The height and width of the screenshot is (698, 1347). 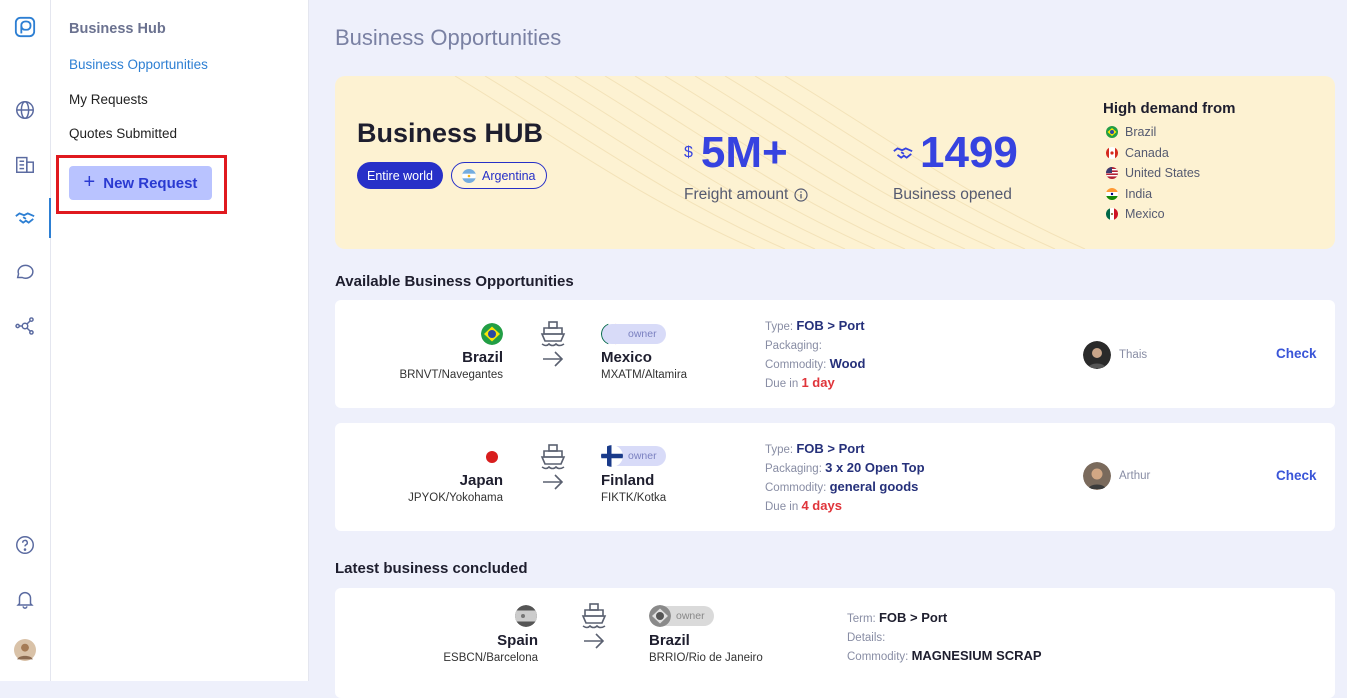 What do you see at coordinates (517, 640) in the screenshot?
I see `origin-name: Spain` at bounding box center [517, 640].